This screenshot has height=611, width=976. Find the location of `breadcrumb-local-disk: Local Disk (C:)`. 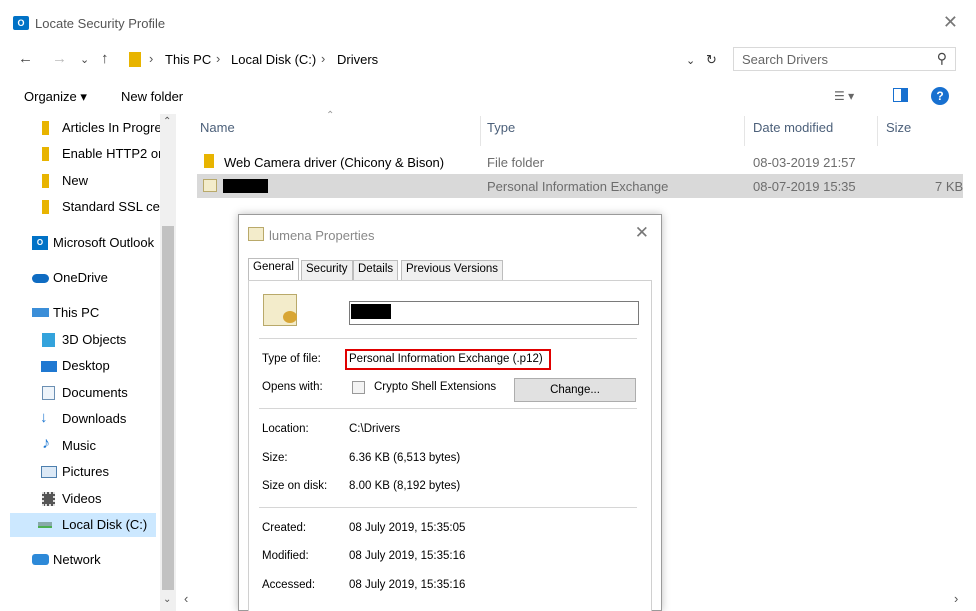

breadcrumb-local-disk: Local Disk (C:) is located at coordinates (273, 59).